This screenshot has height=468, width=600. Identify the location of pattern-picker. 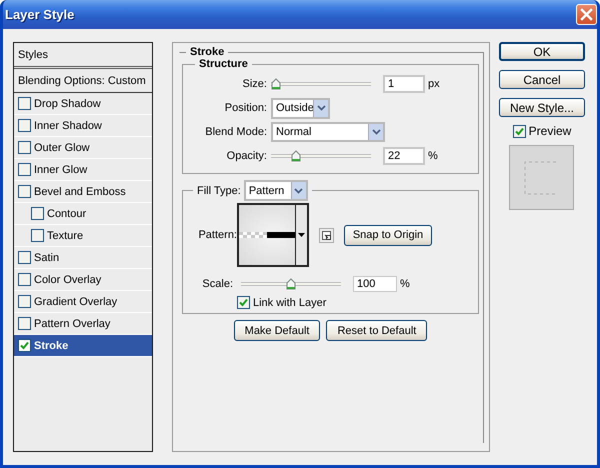
(273, 235).